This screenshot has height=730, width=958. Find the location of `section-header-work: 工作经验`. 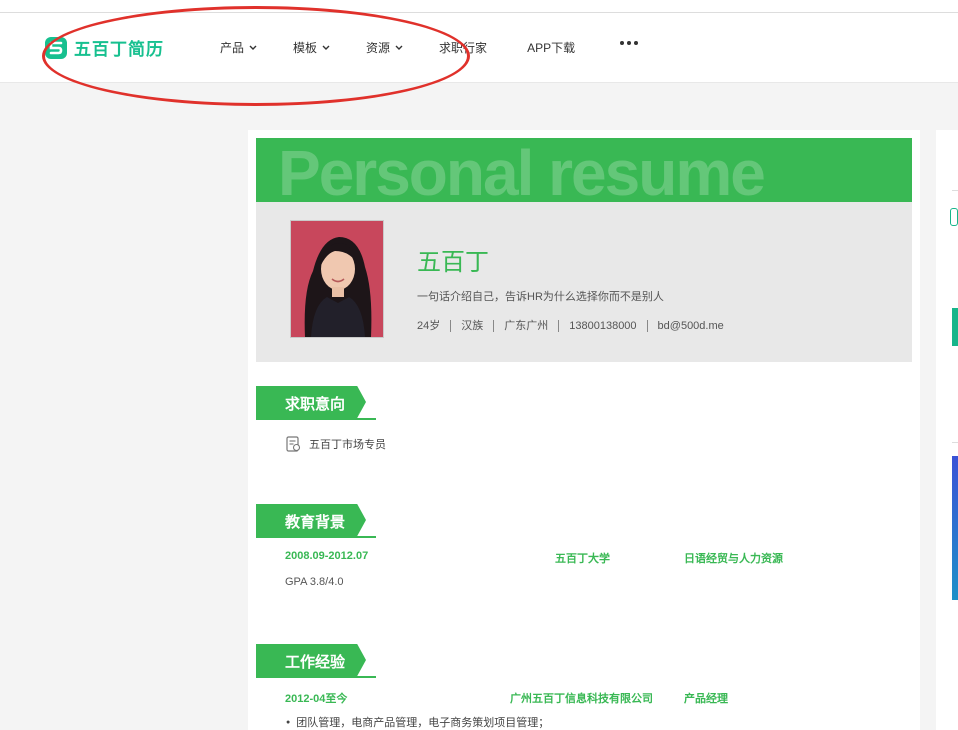

section-header-work: 工作经验 is located at coordinates (316, 661).